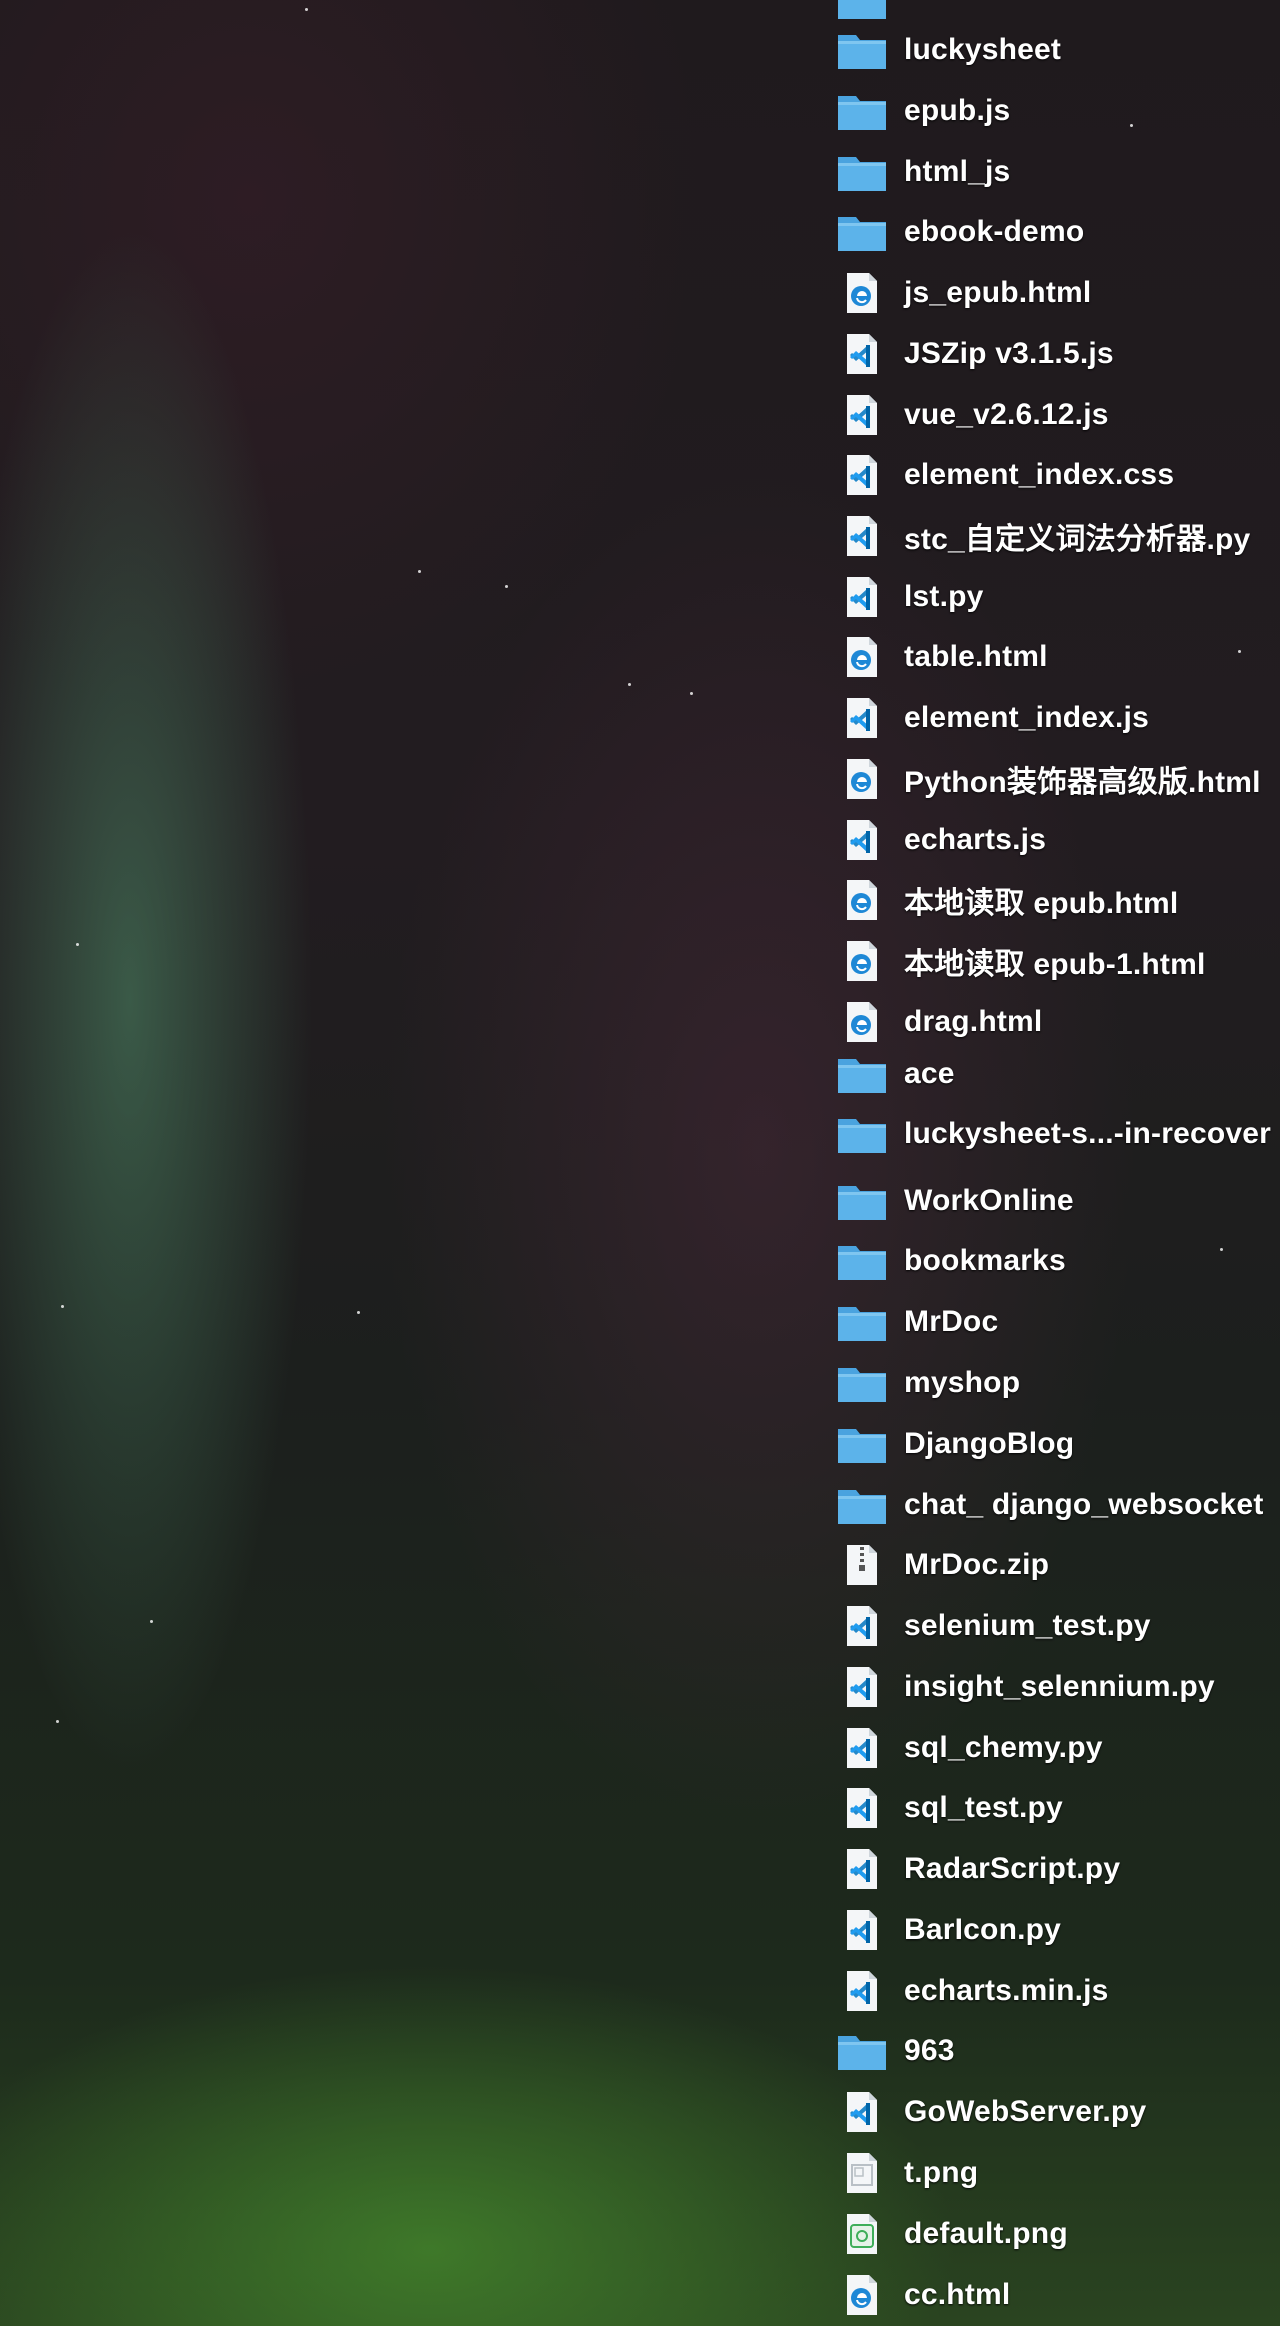 The image size is (1280, 2326). What do you see at coordinates (1058, 111) in the screenshot?
I see `desktop-icon: epub.js` at bounding box center [1058, 111].